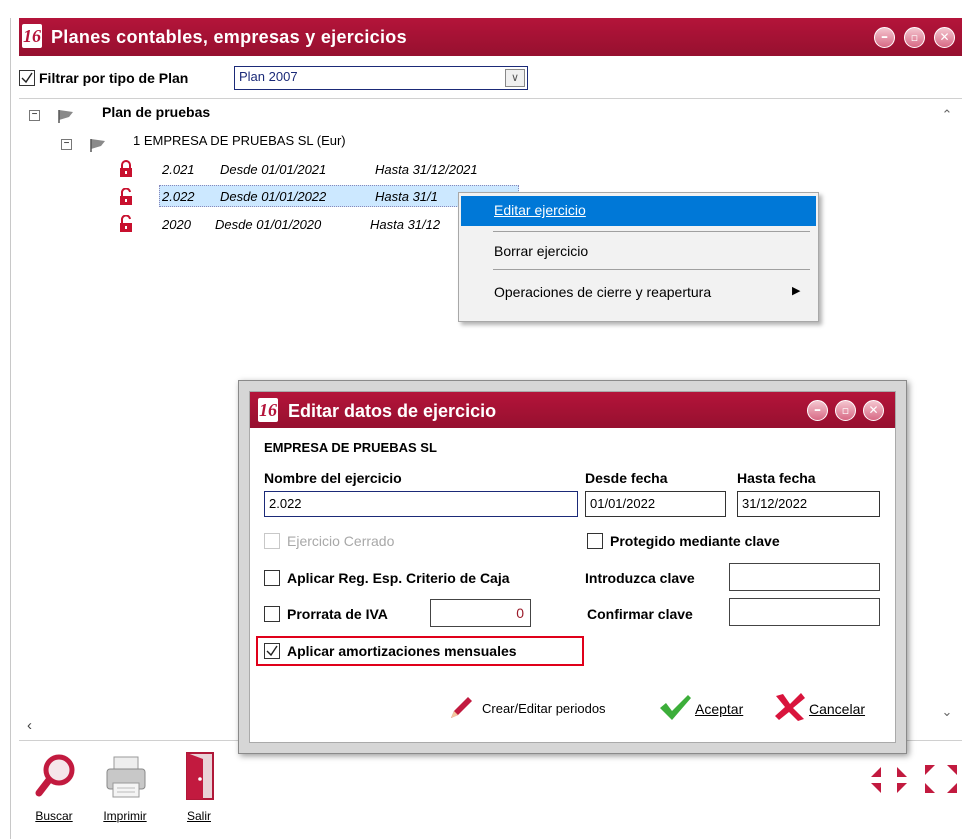  I want to click on submenu-arrow-icon: ▶, so click(796, 291).